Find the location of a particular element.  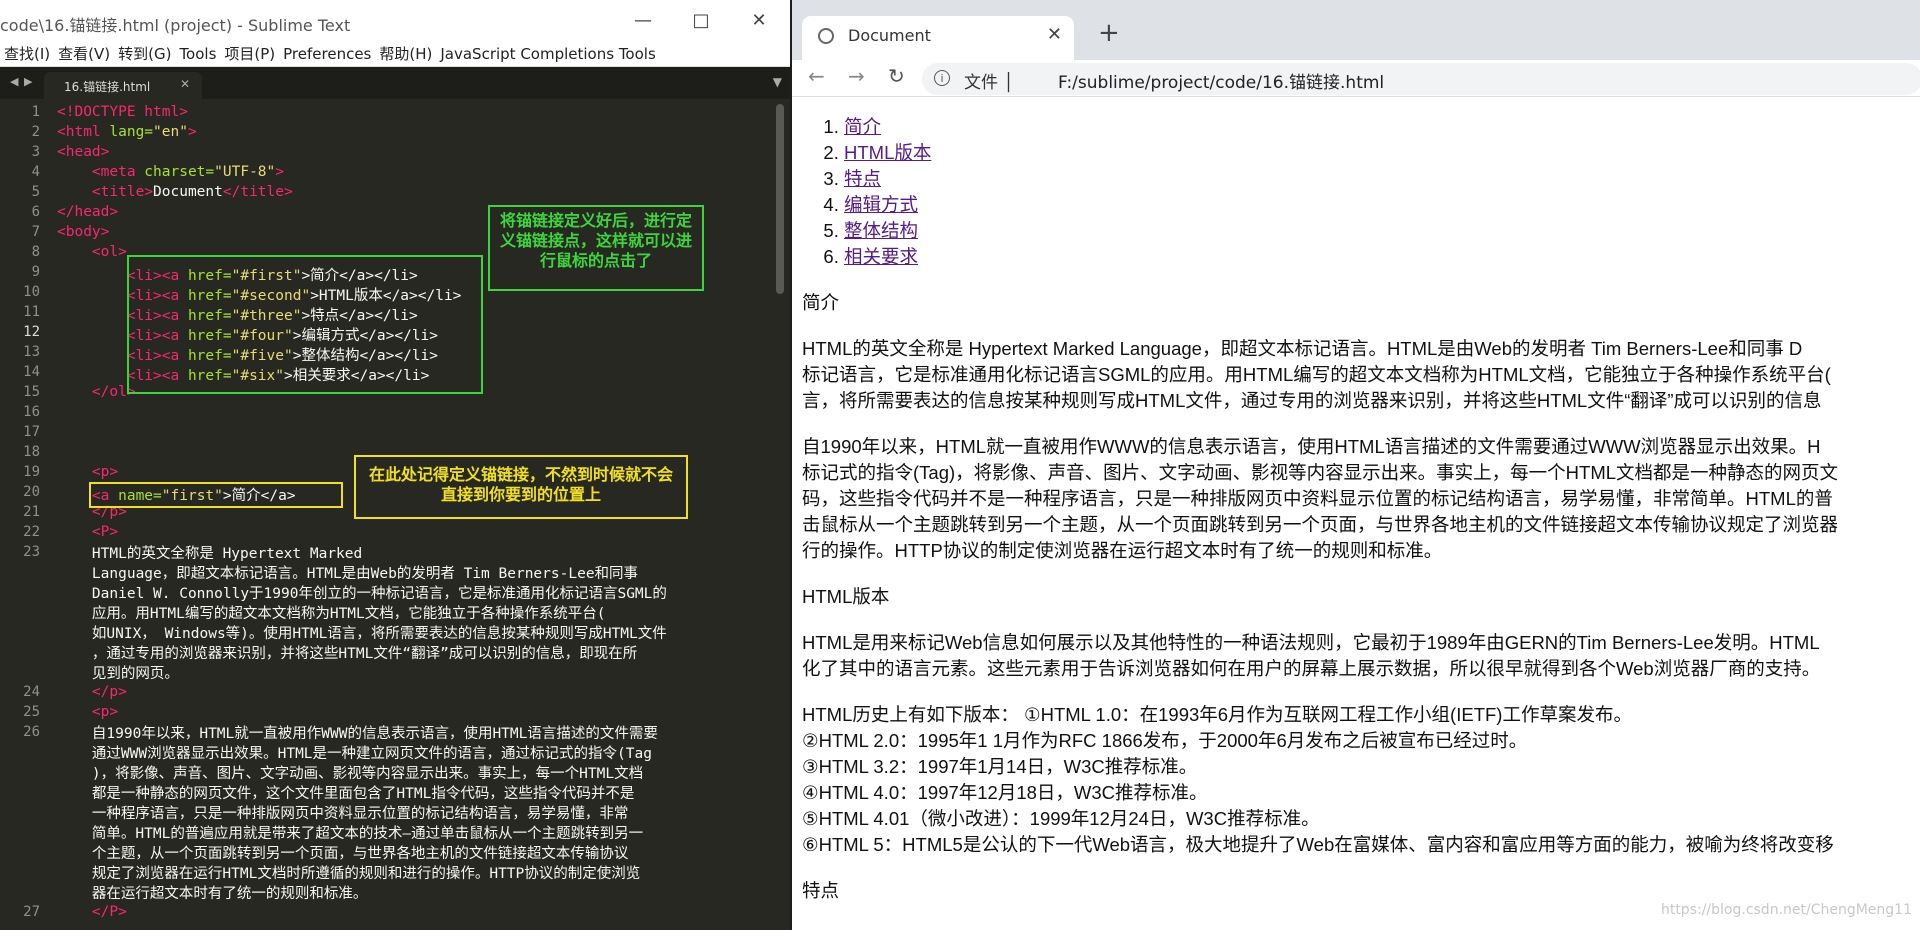

link-intro: 简介 is located at coordinates (862, 126).